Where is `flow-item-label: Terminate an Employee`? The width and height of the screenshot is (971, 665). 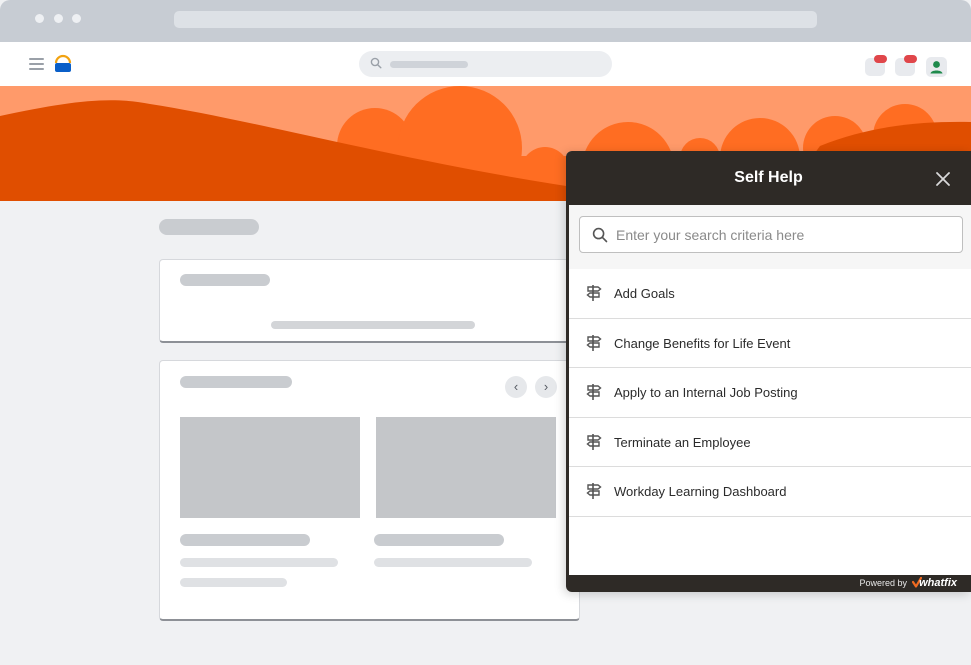 flow-item-label: Terminate an Employee is located at coordinates (682, 442).